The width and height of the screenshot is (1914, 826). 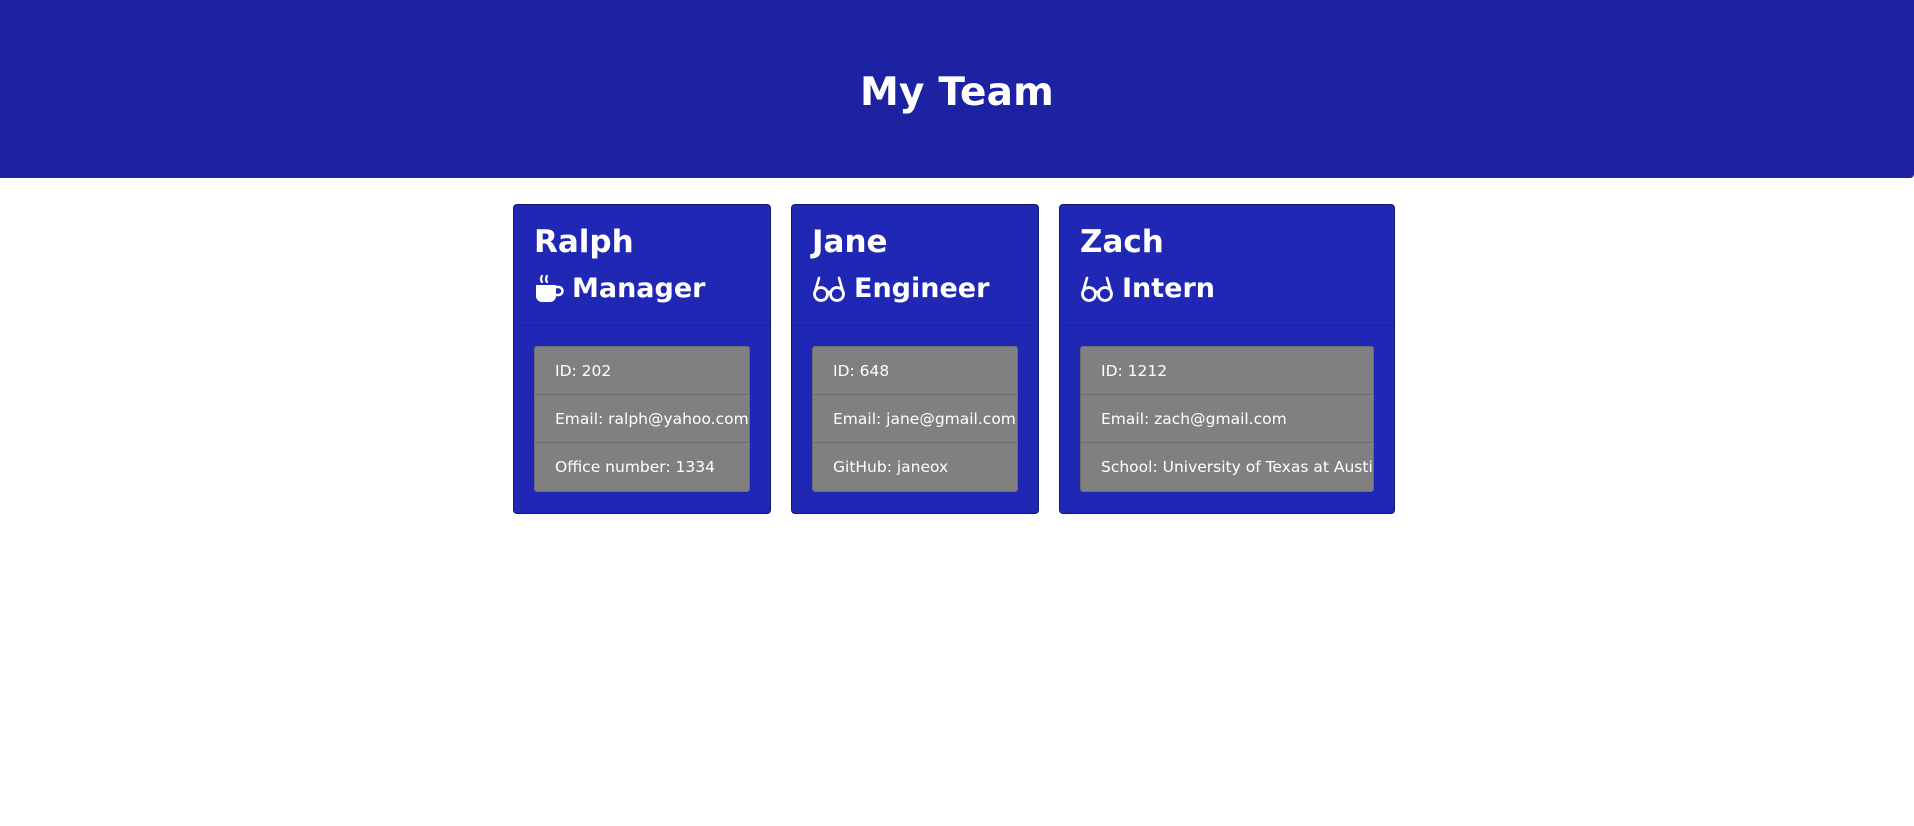 What do you see at coordinates (1169, 288) in the screenshot?
I see `role-label: Intern` at bounding box center [1169, 288].